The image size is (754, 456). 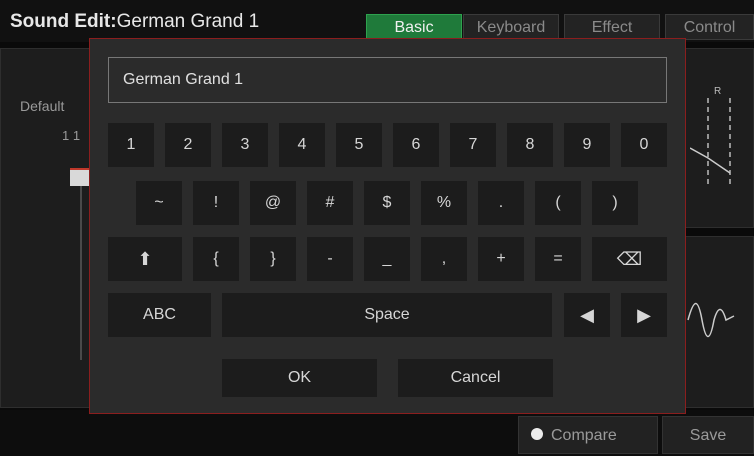 What do you see at coordinates (299, 378) in the screenshot?
I see `ok-button: OK` at bounding box center [299, 378].